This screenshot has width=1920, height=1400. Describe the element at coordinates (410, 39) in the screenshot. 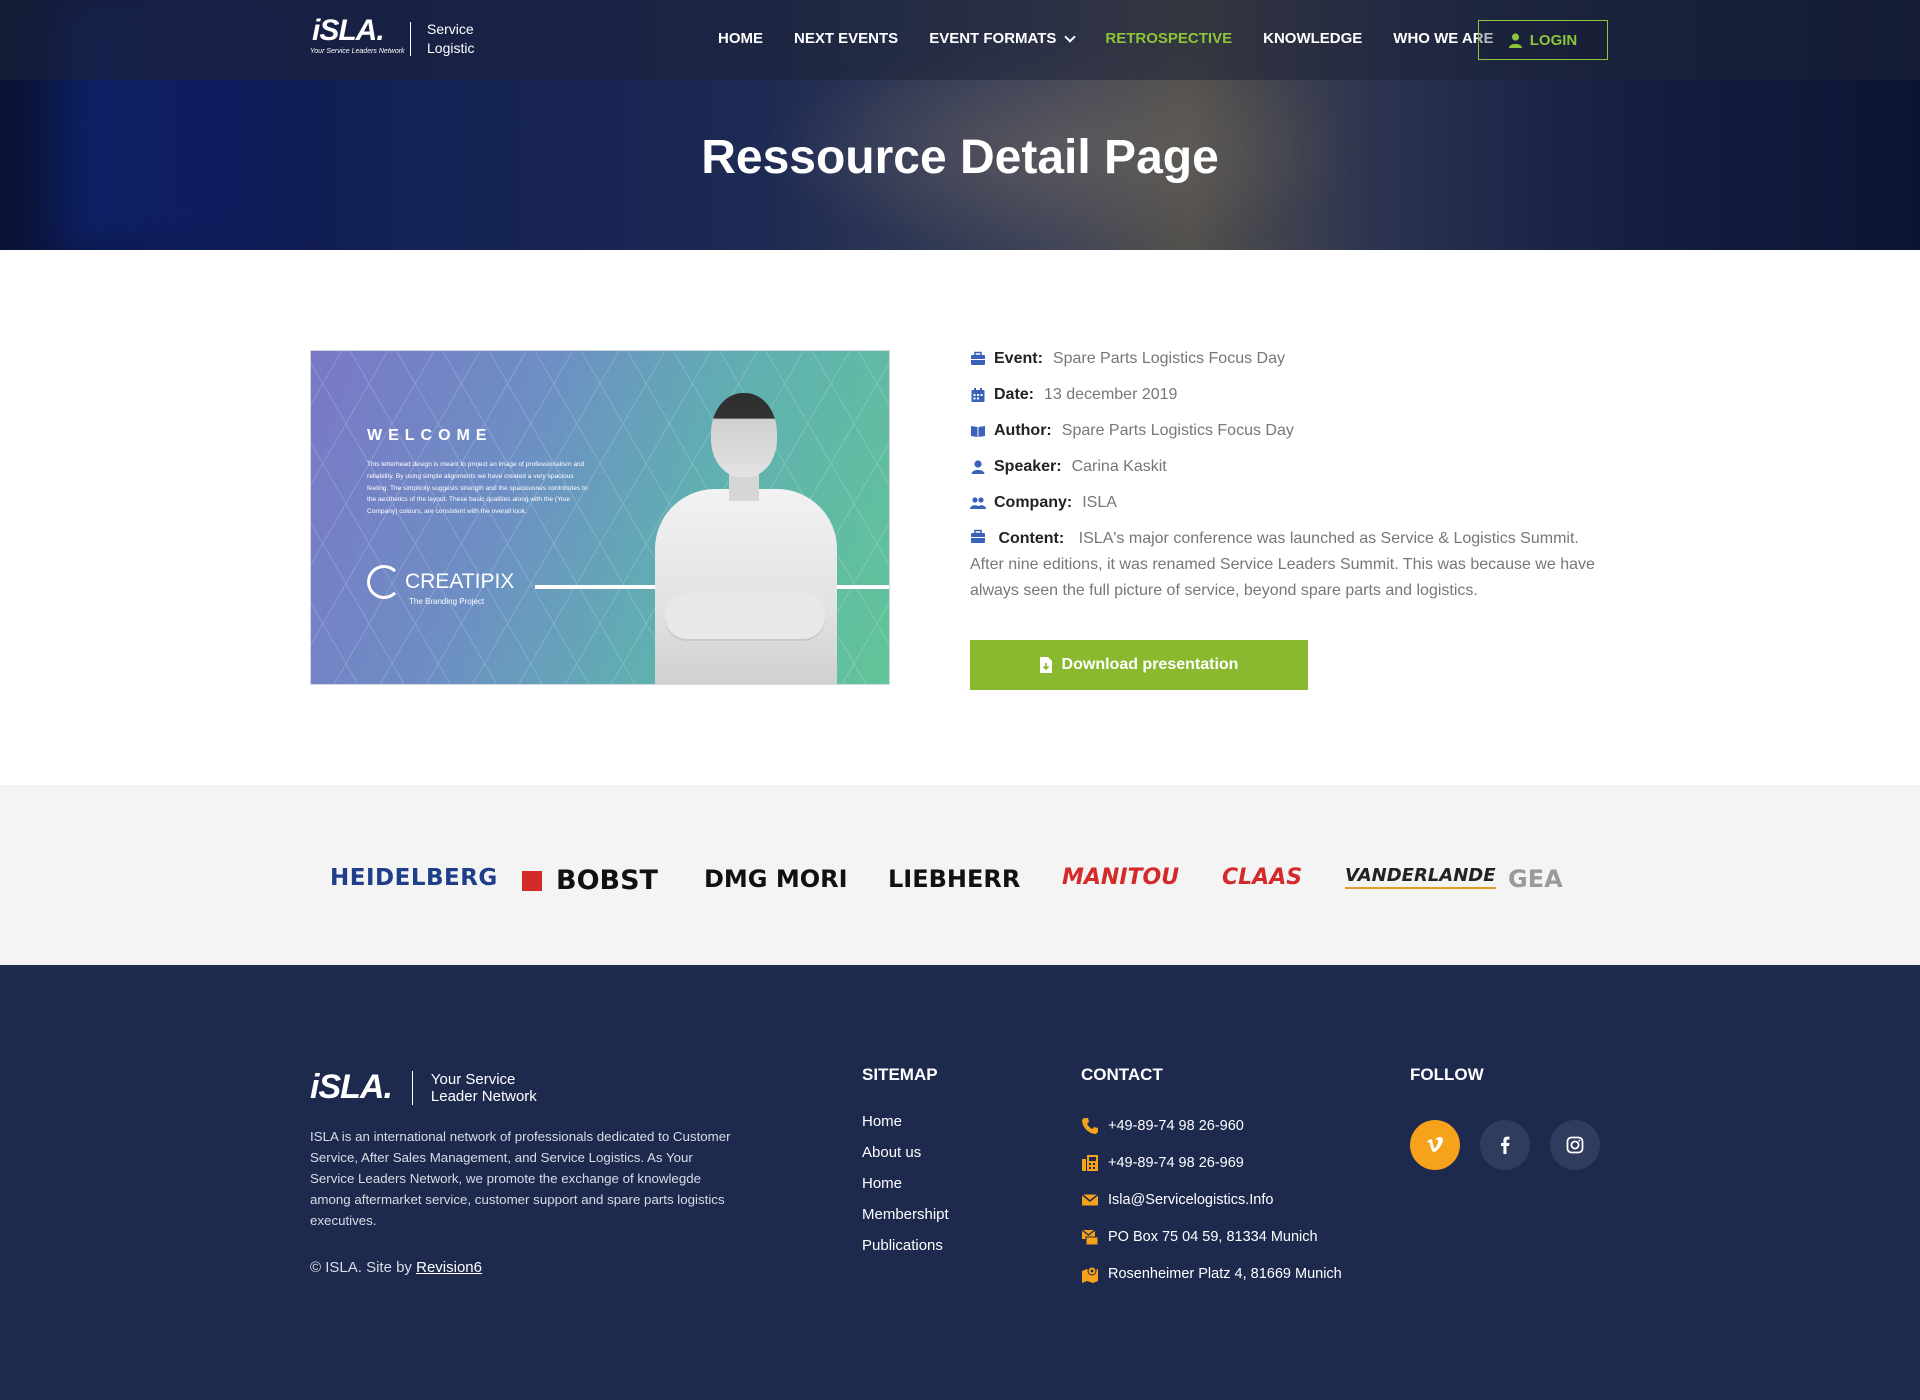

I see `logo-divider` at that location.